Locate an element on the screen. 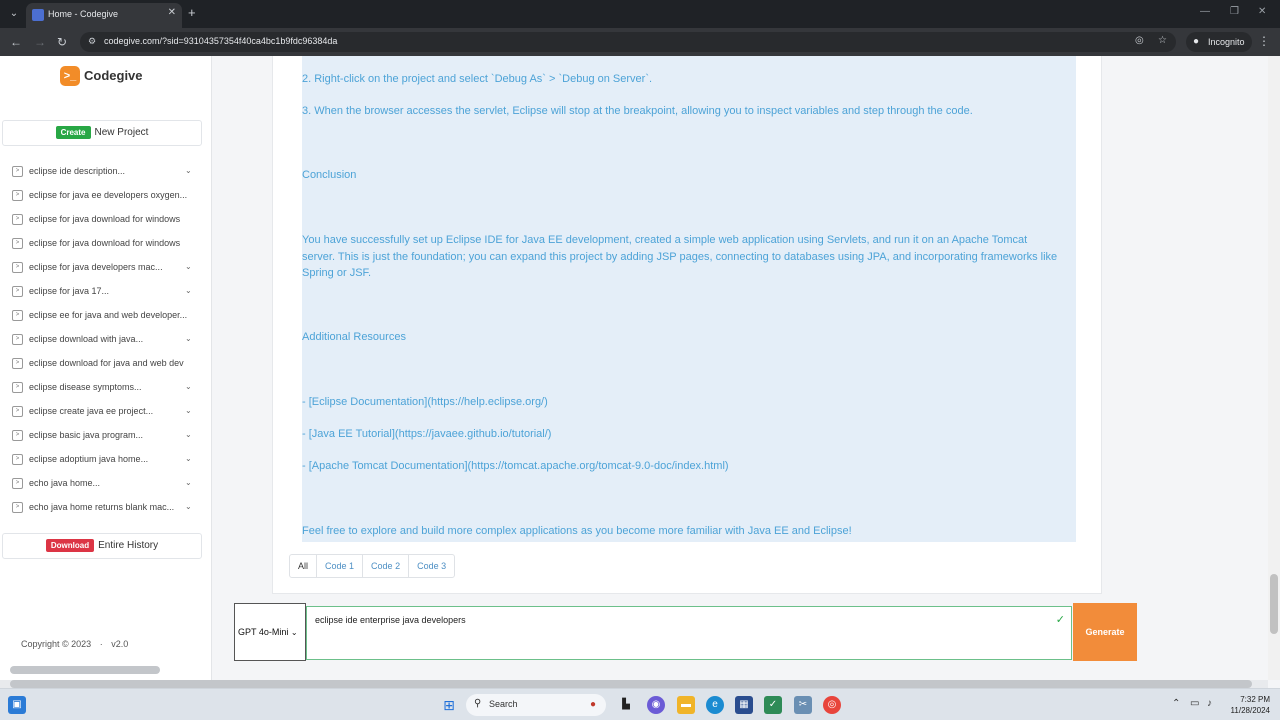 Image resolution: width=1280 pixels, height=720 pixels. history-item: > eclipse for java developers mac... ⌄ is located at coordinates (102, 268).